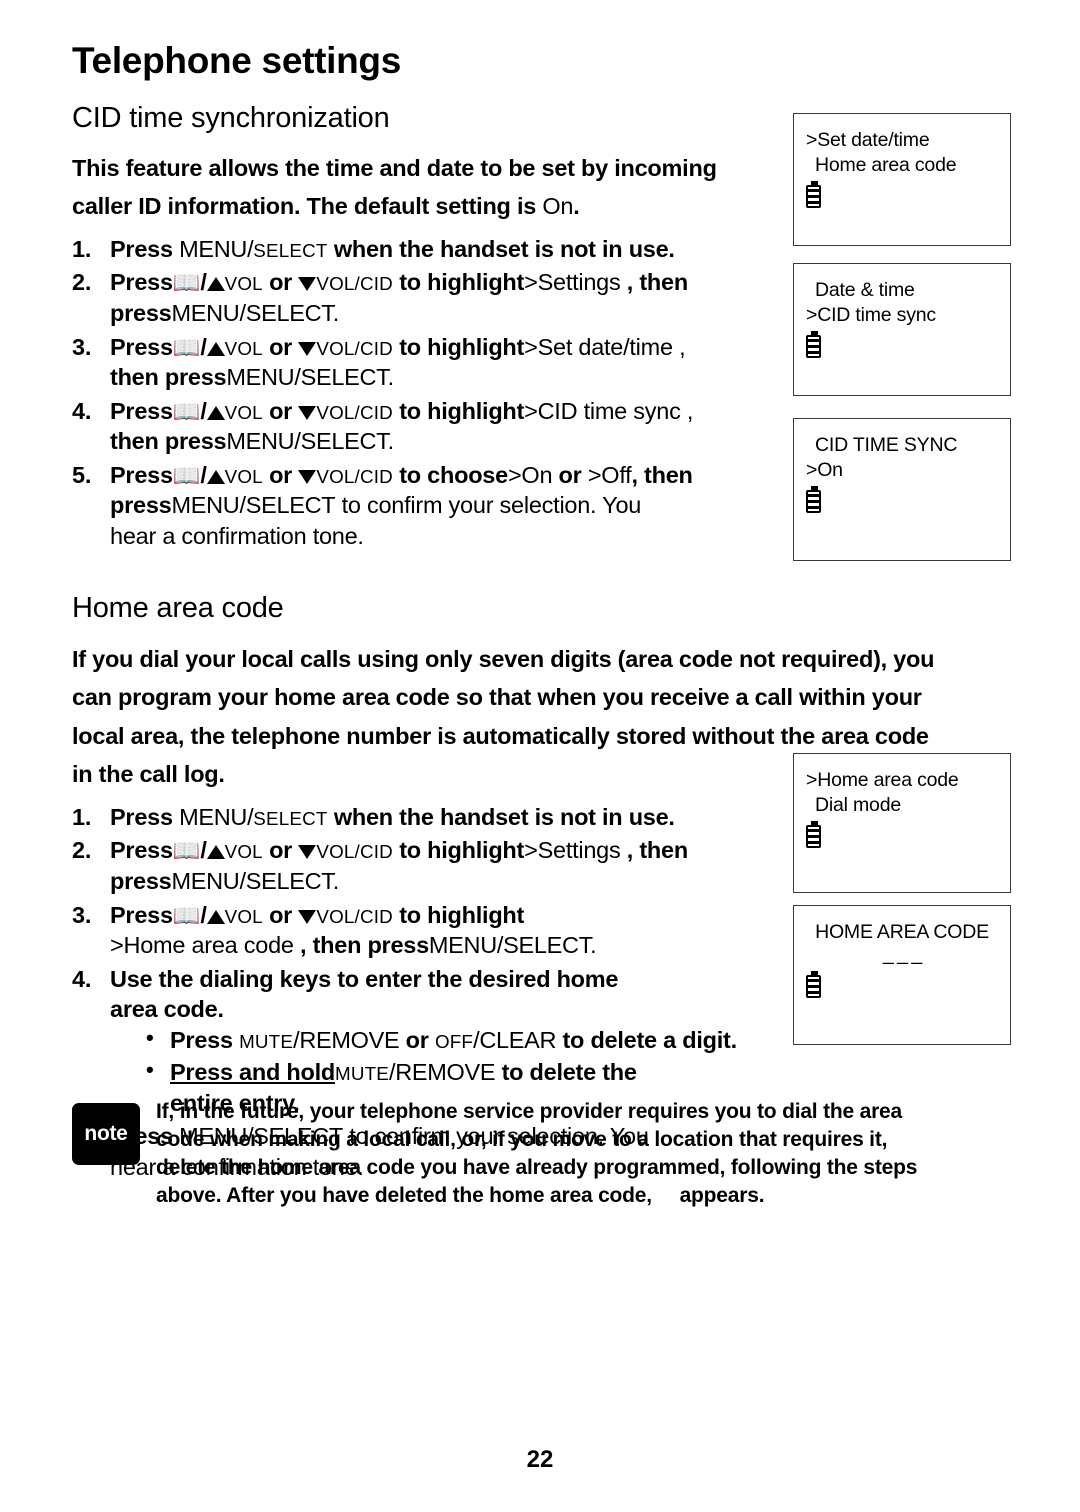 The height and width of the screenshot is (1512, 1080). What do you see at coordinates (902, 179) in the screenshot?
I see `lcd-set-date-time: >Set date/time Home area code` at bounding box center [902, 179].